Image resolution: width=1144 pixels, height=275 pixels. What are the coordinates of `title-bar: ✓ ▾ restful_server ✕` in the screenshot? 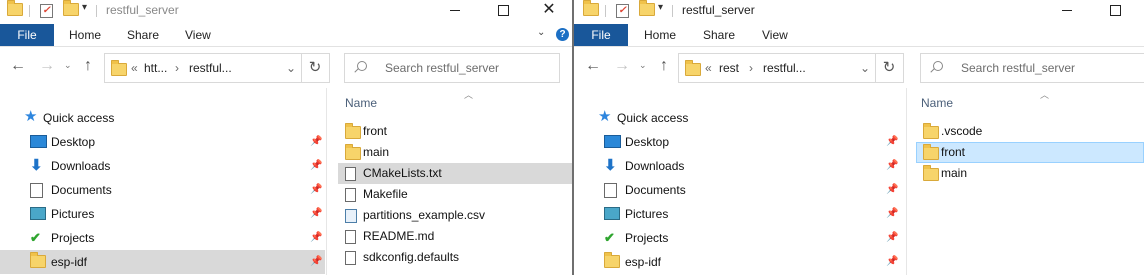 It's located at (286, 11).